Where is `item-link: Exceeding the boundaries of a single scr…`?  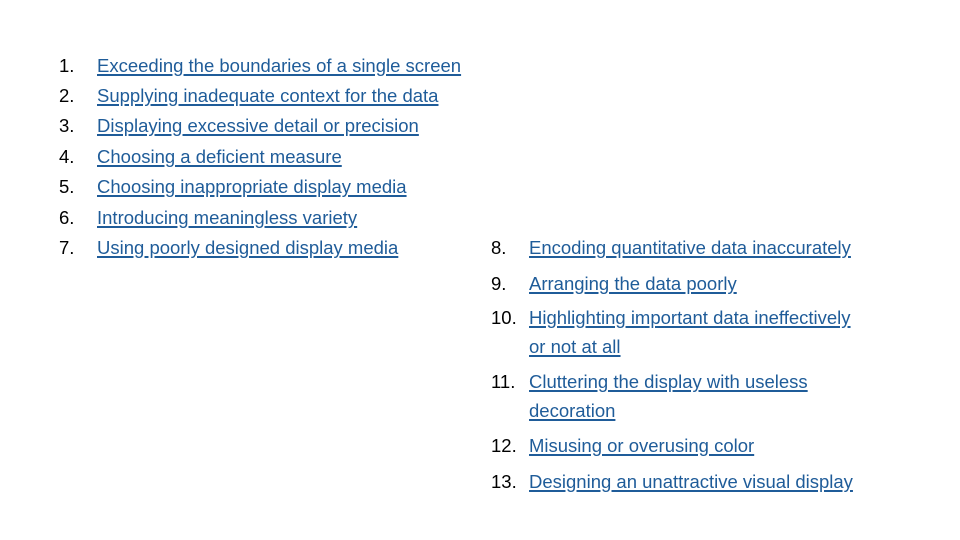 item-link: Exceeding the boundaries of a single scr… is located at coordinates (279, 65).